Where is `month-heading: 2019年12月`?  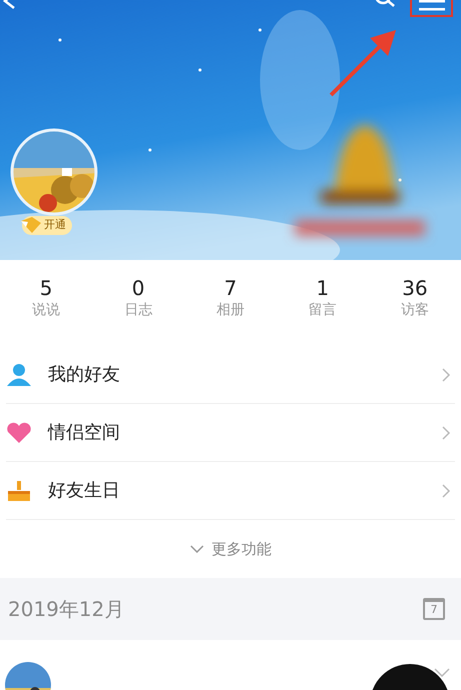 month-heading: 2019年12月 is located at coordinates (66, 609).